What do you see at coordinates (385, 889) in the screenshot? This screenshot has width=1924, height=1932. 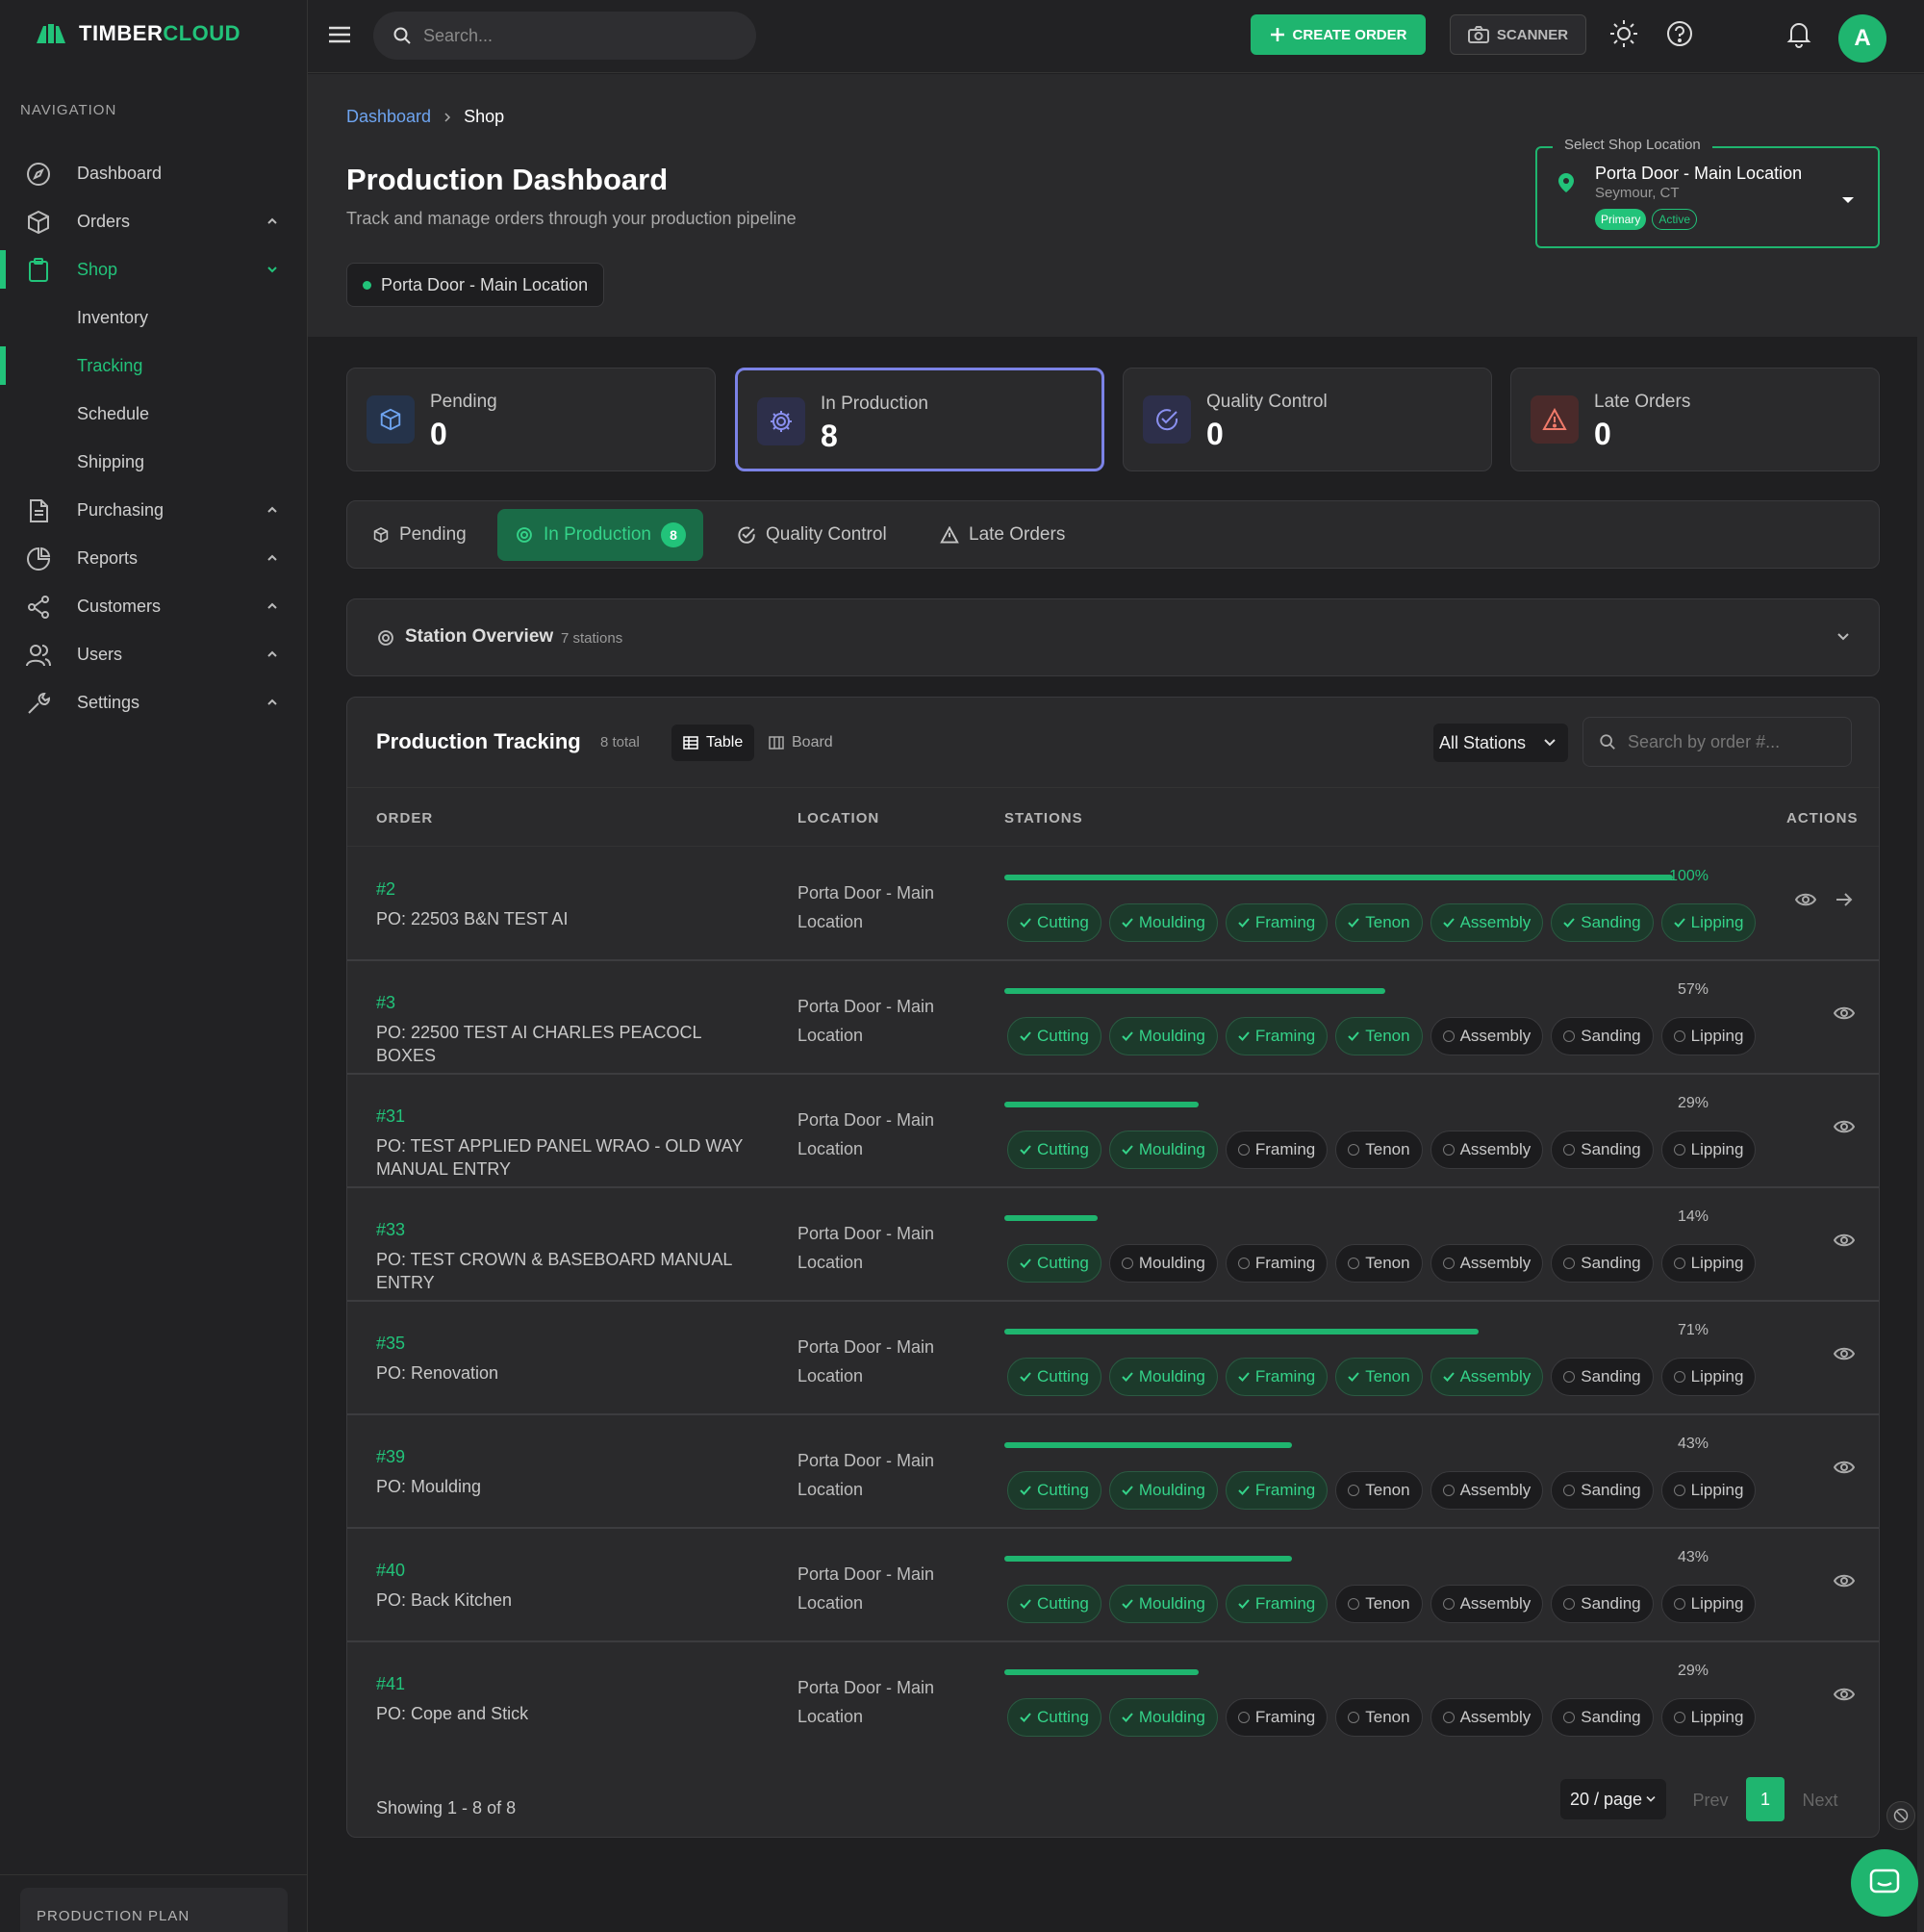 I see `order-number-link: #2` at bounding box center [385, 889].